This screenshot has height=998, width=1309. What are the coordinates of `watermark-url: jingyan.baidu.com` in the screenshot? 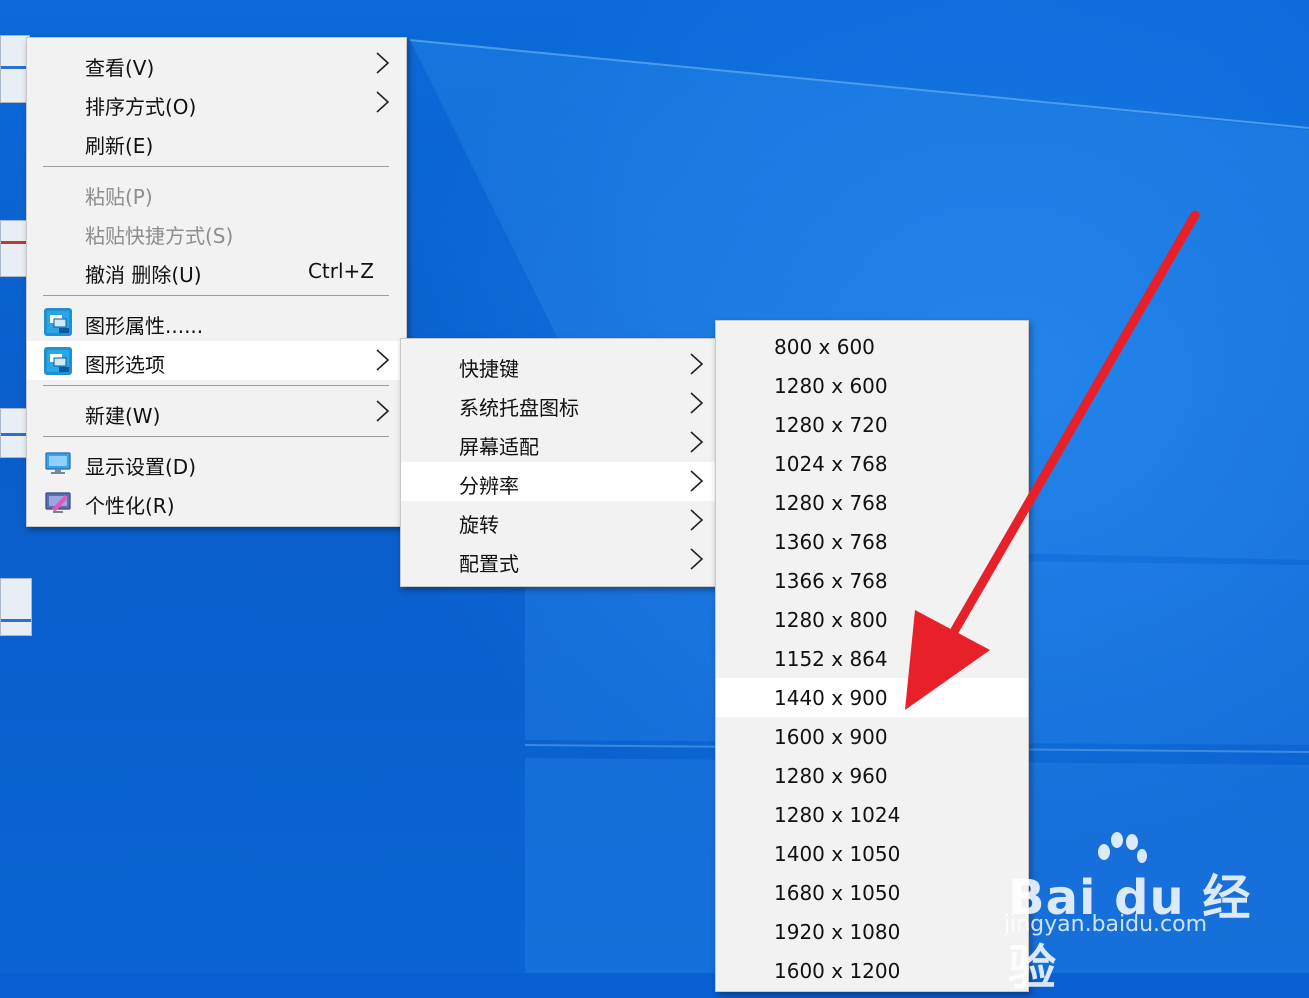 It's located at (1106, 924).